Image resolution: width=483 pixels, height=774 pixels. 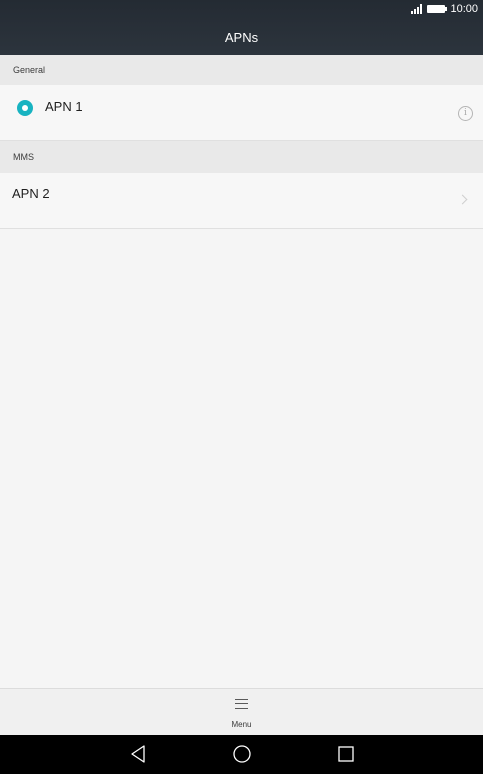 I want to click on status-bar: 10:00, so click(x=241, y=9).